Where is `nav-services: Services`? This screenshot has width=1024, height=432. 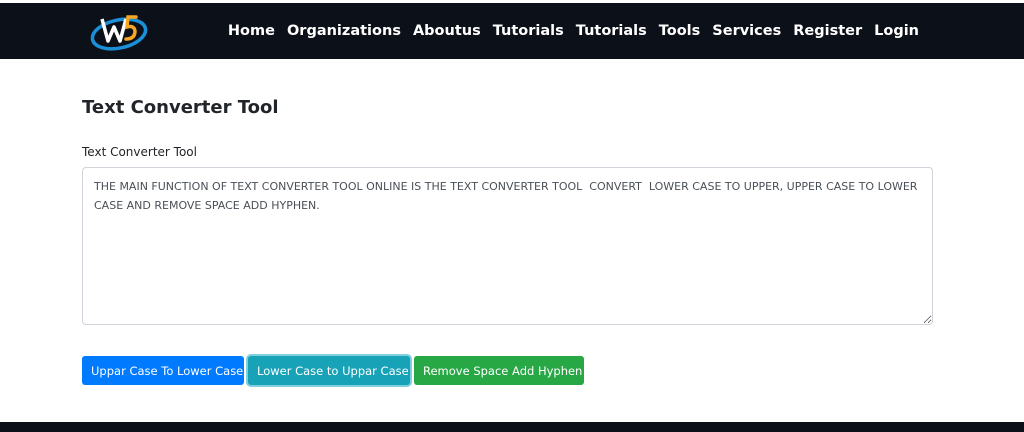 nav-services: Services is located at coordinates (746, 31).